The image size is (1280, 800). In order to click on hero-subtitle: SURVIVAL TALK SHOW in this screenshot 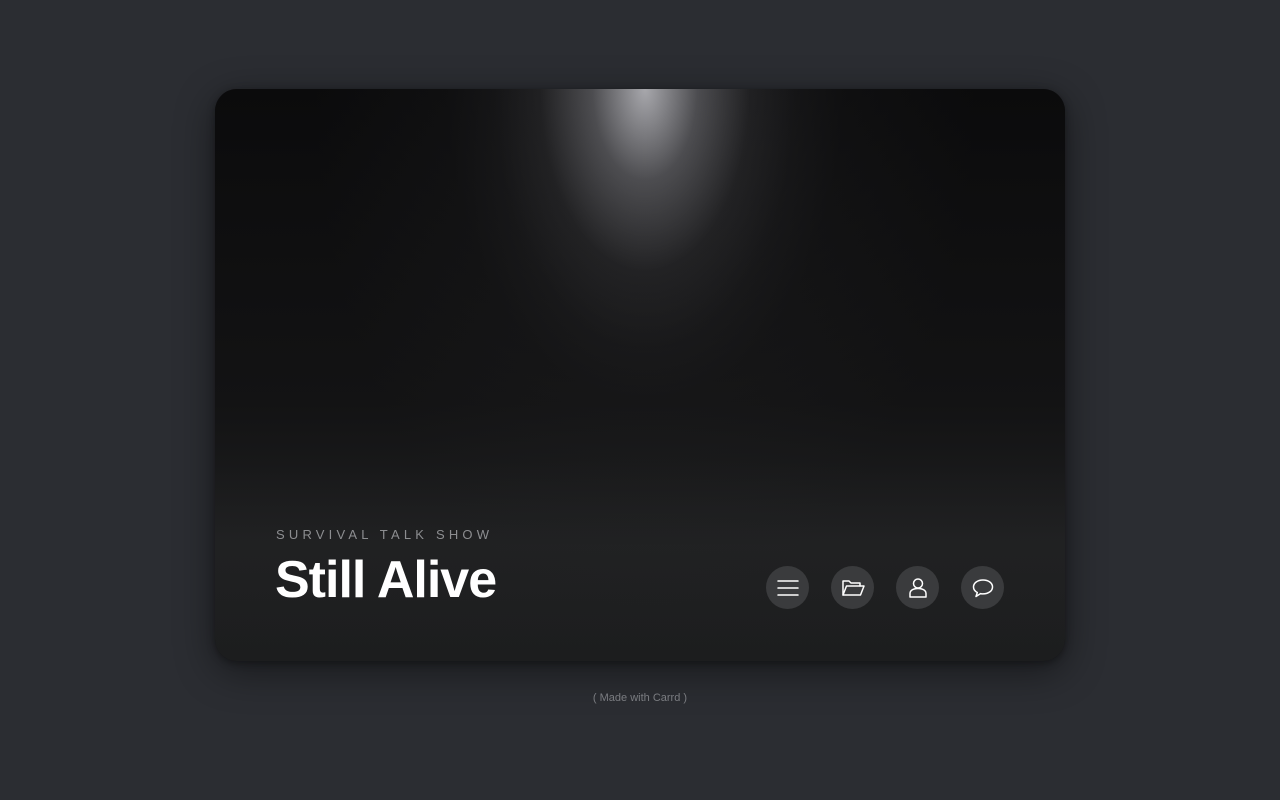, I will do `click(385, 534)`.